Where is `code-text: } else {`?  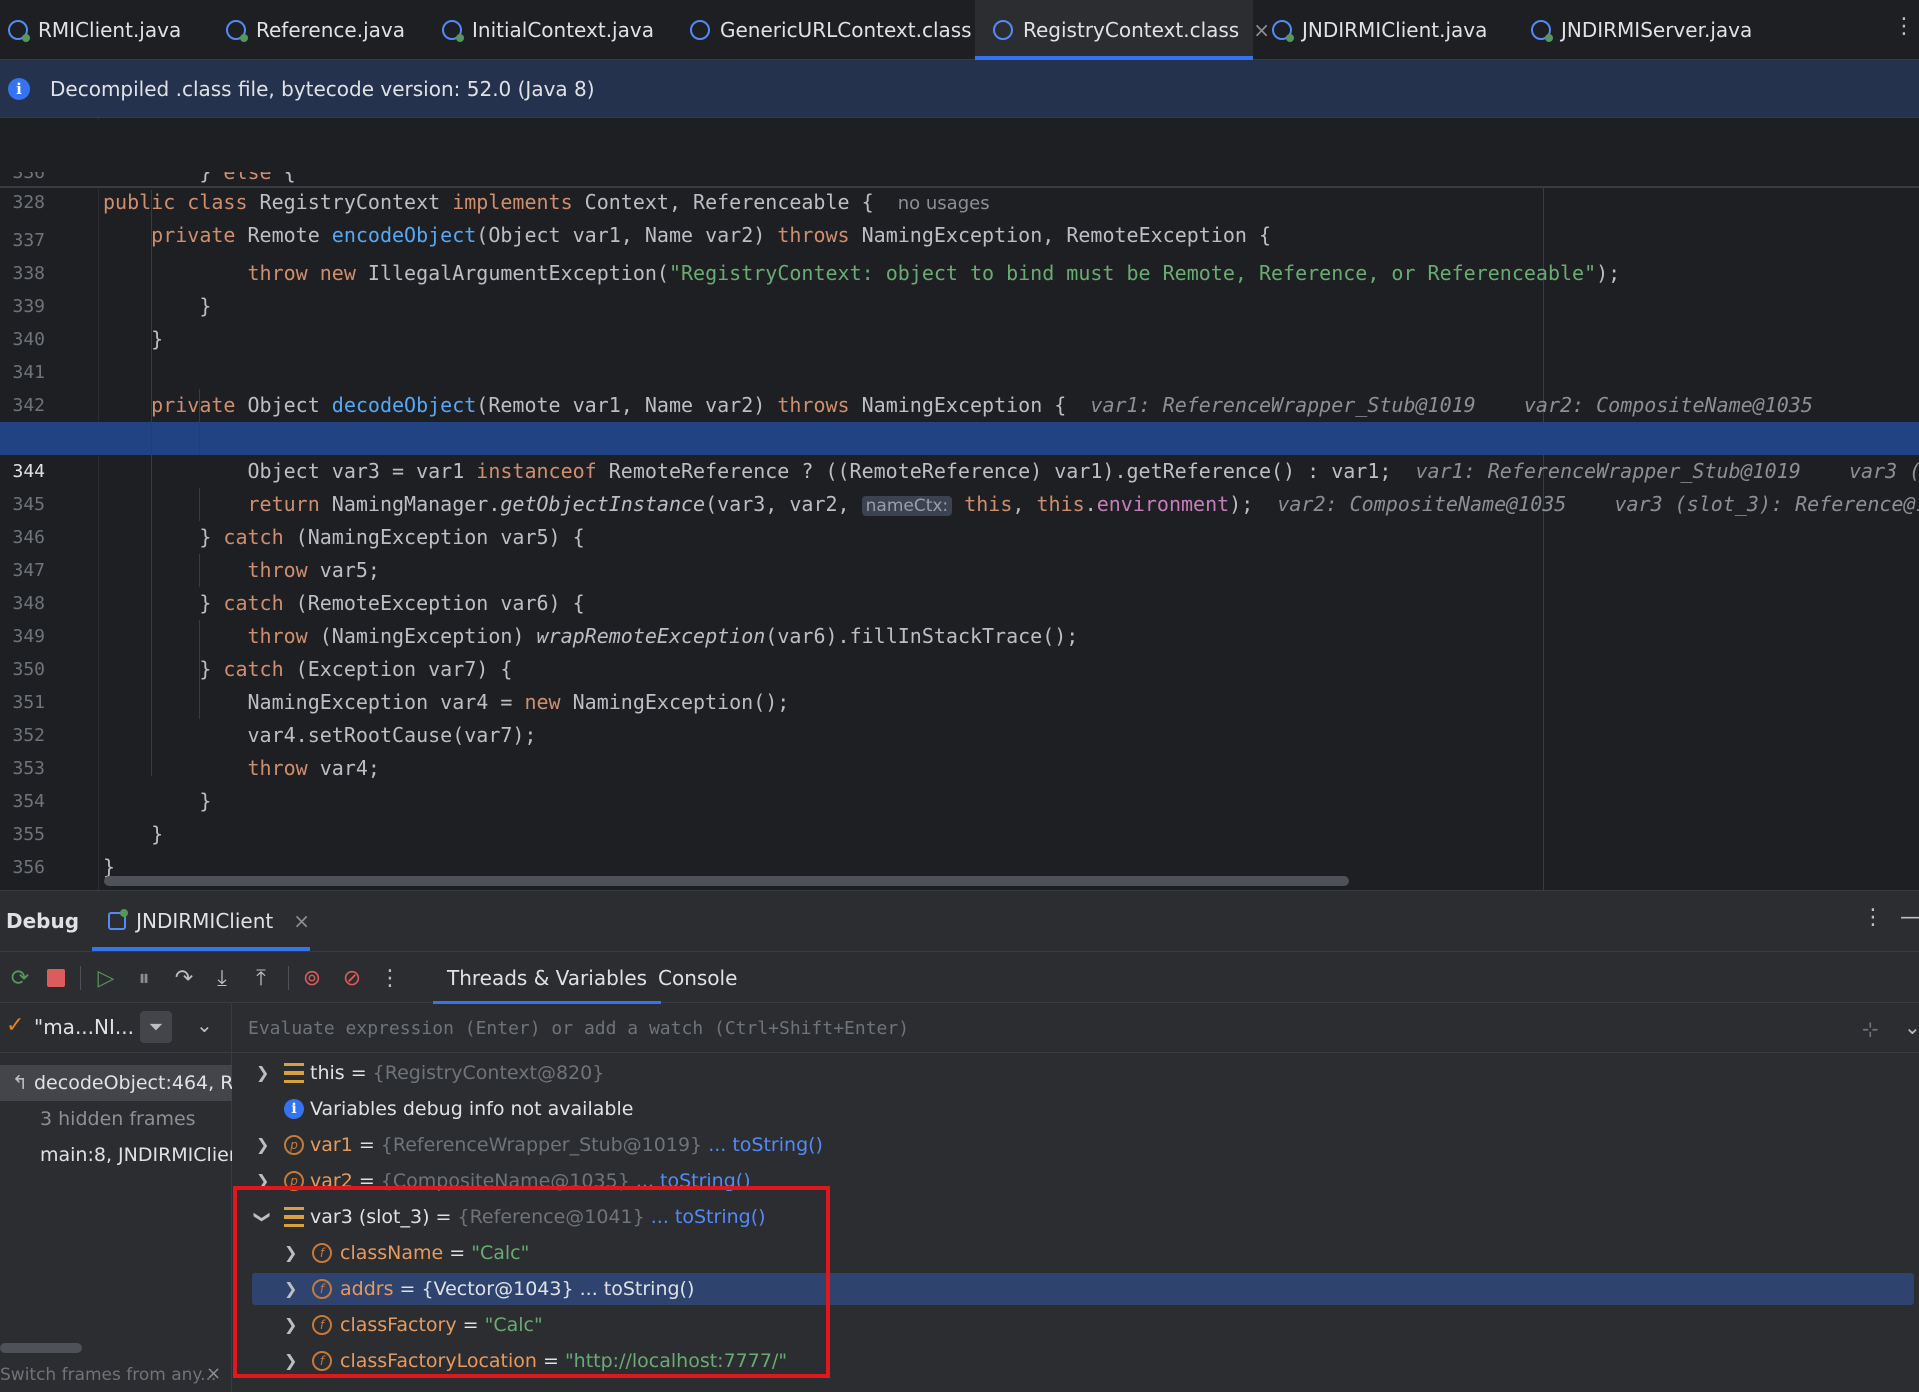
code-text: } else { is located at coordinates (199, 178).